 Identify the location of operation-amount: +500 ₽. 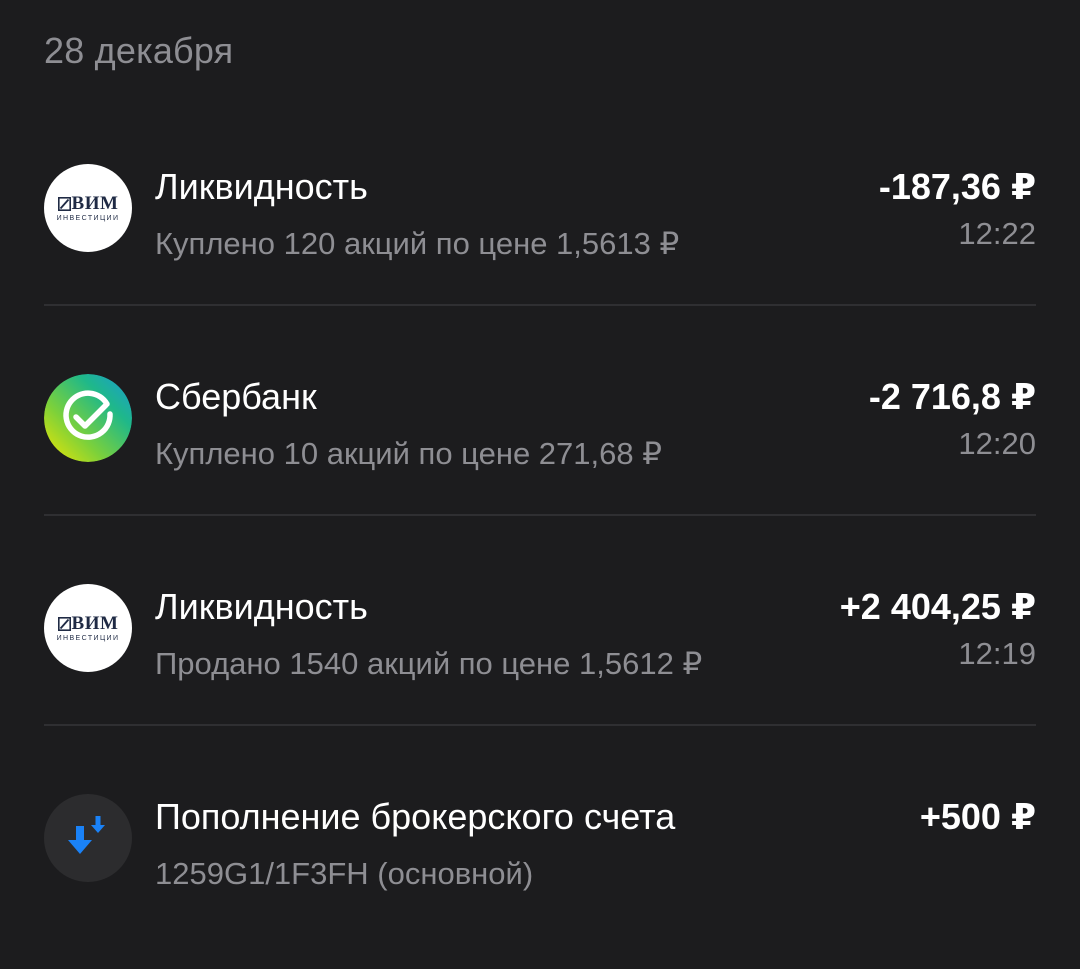
(977, 816).